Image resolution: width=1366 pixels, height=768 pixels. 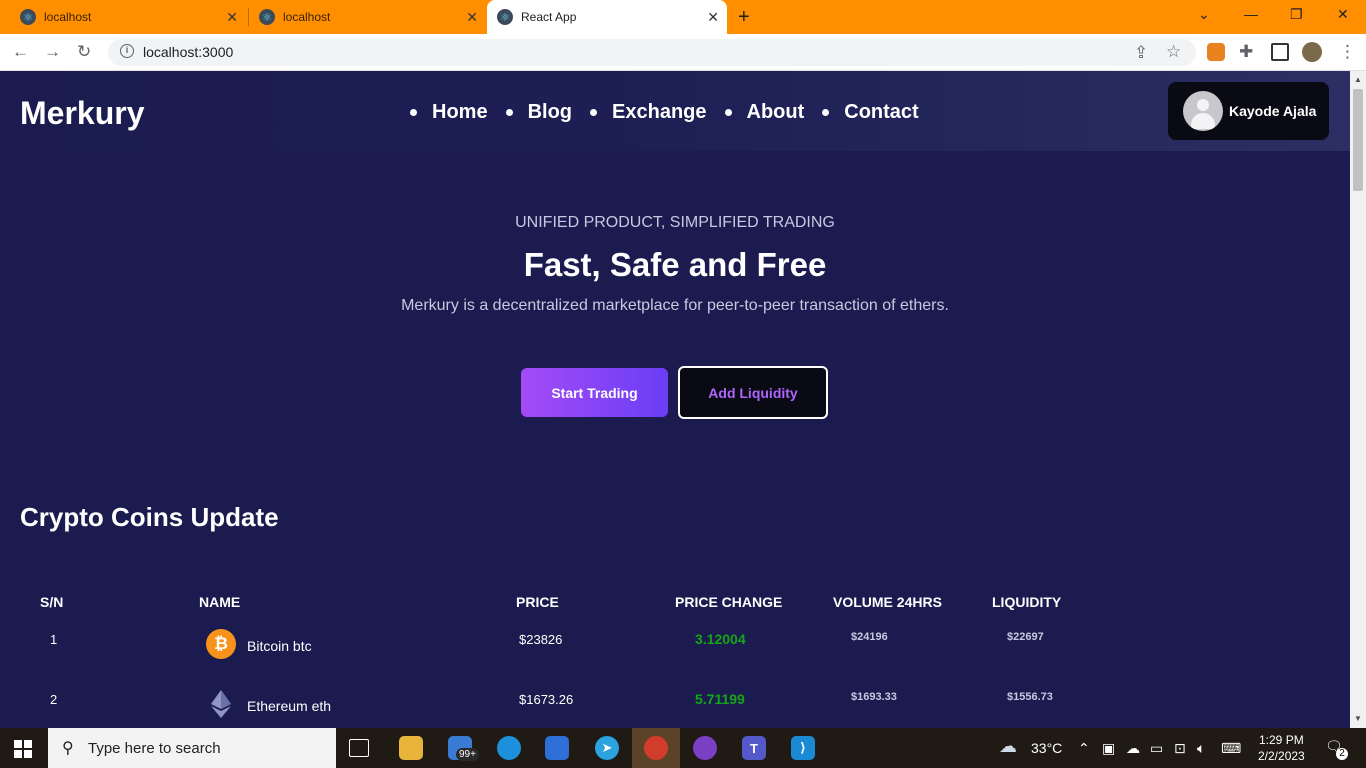 I want to click on nav-about: About, so click(x=764, y=112).